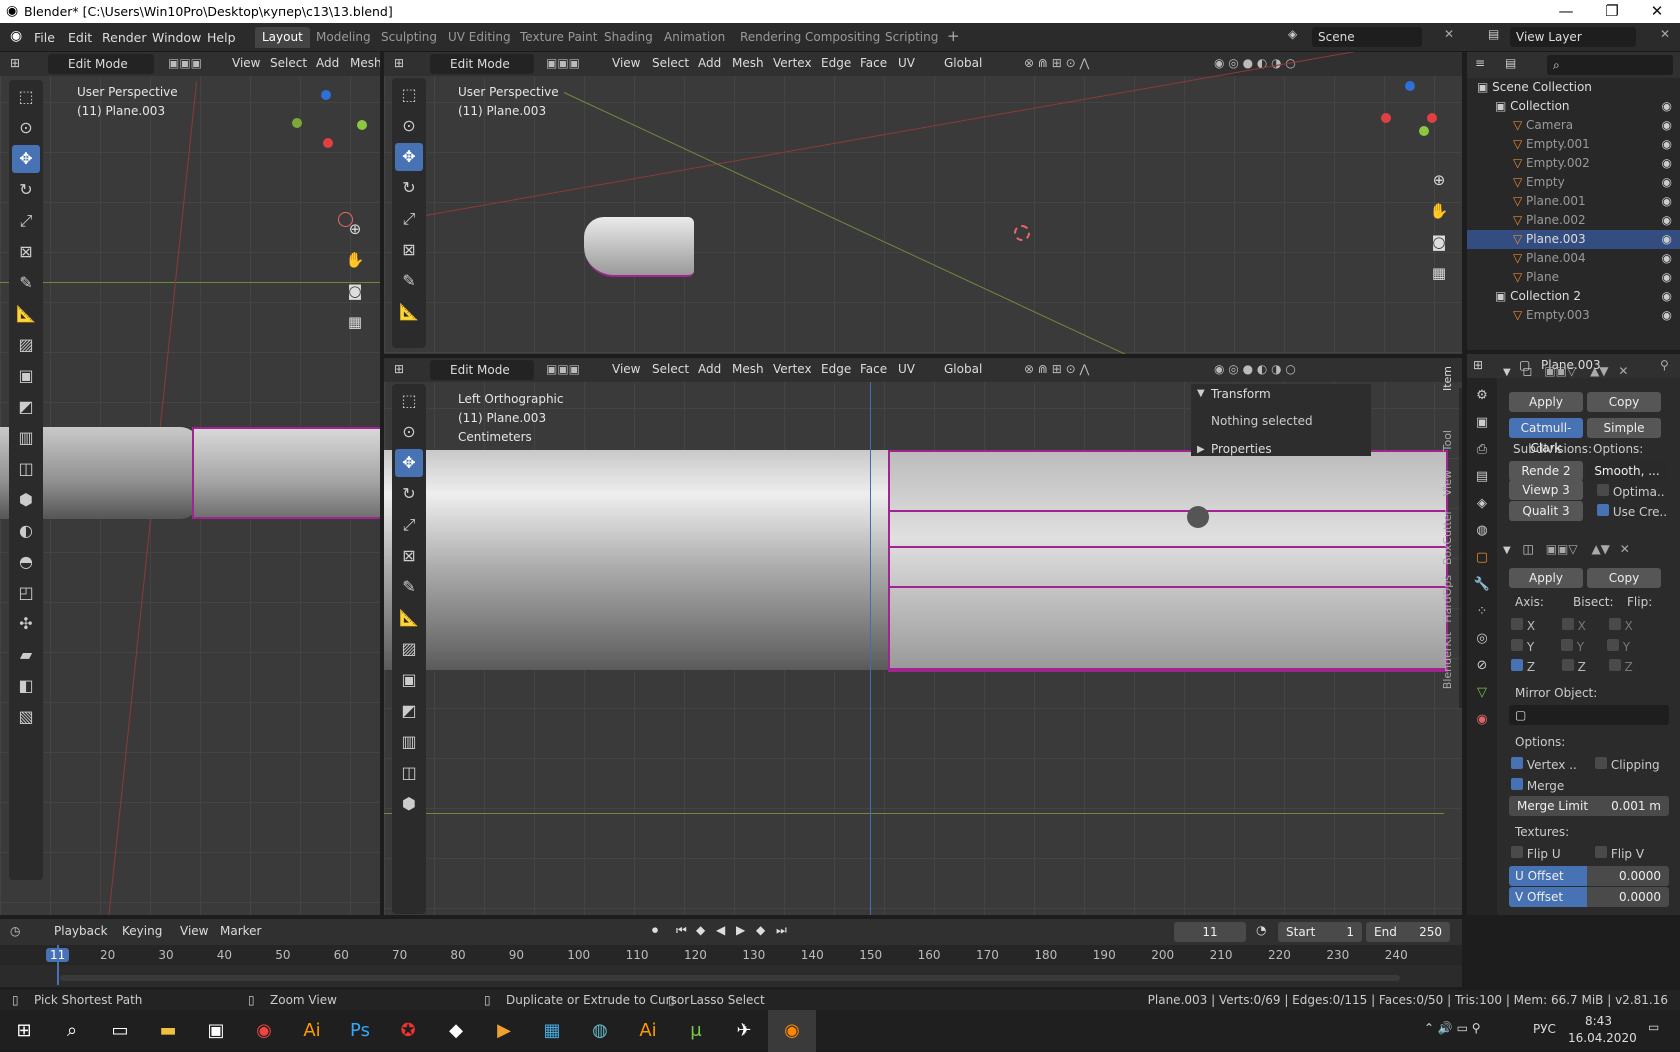 The width and height of the screenshot is (1680, 1052). Describe the element at coordinates (1447, 599) in the screenshot. I see `tab-hardops: HardOps` at that location.